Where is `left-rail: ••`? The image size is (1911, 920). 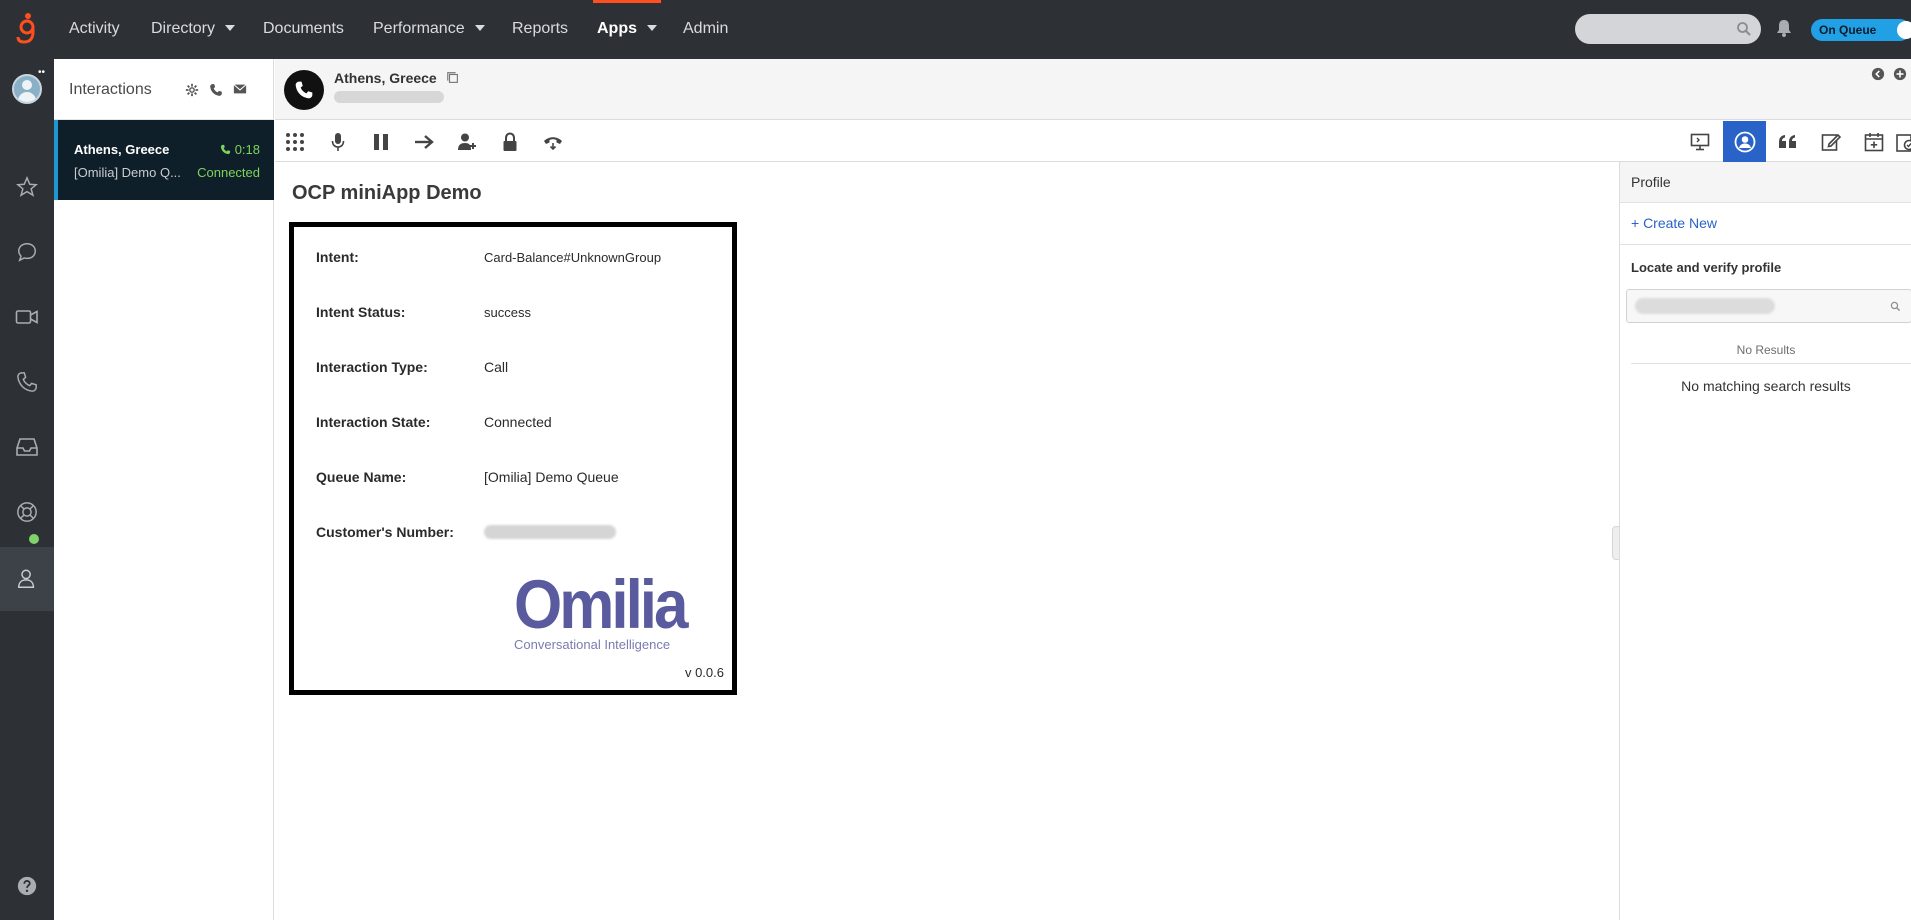
left-rail: •• is located at coordinates (27, 489).